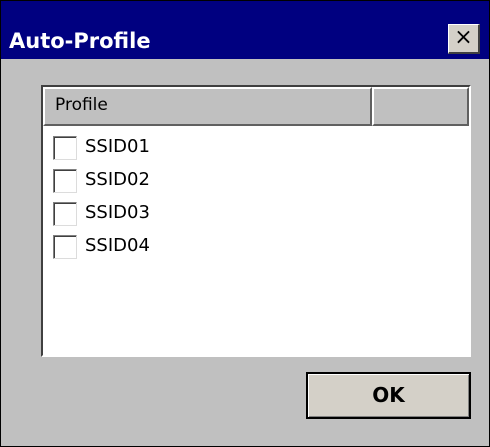 The height and width of the screenshot is (447, 490). What do you see at coordinates (117, 212) in the screenshot?
I see `profile-label: SSID03` at bounding box center [117, 212].